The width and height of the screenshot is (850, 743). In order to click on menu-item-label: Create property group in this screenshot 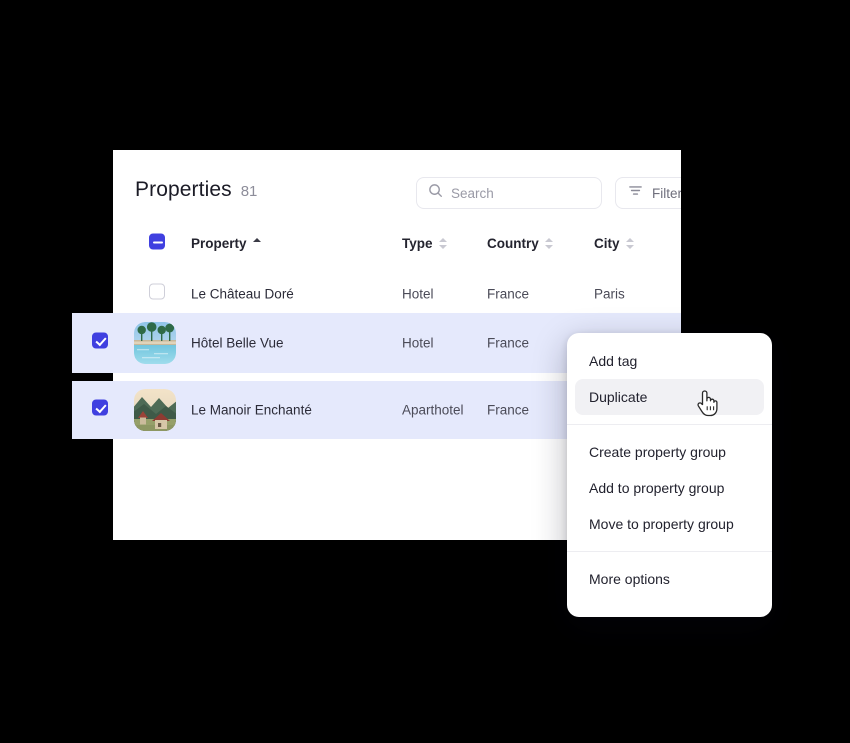, I will do `click(657, 452)`.